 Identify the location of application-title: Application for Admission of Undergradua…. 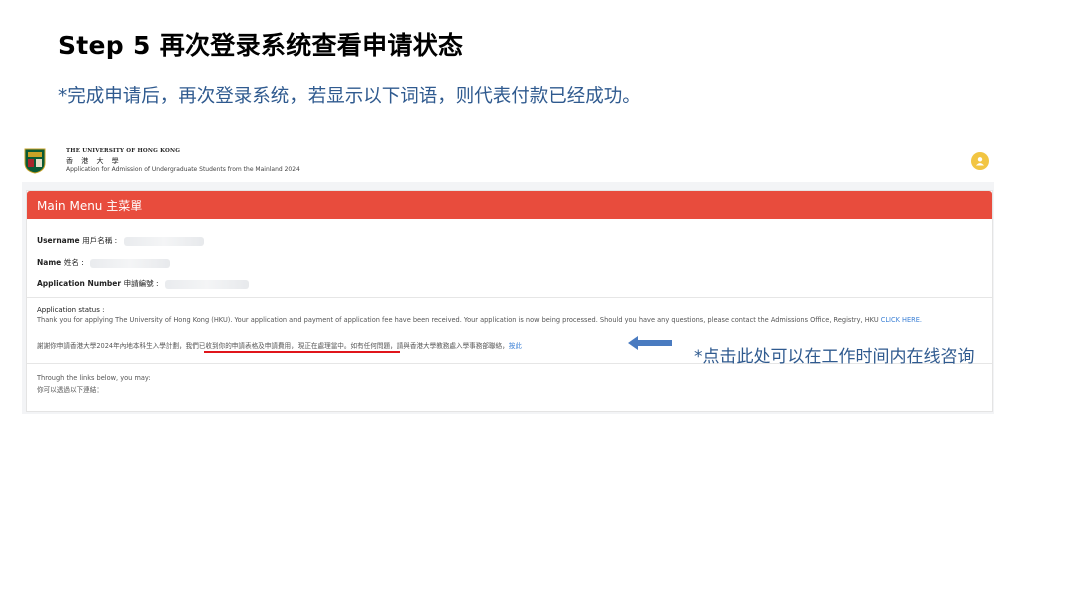
(183, 169).